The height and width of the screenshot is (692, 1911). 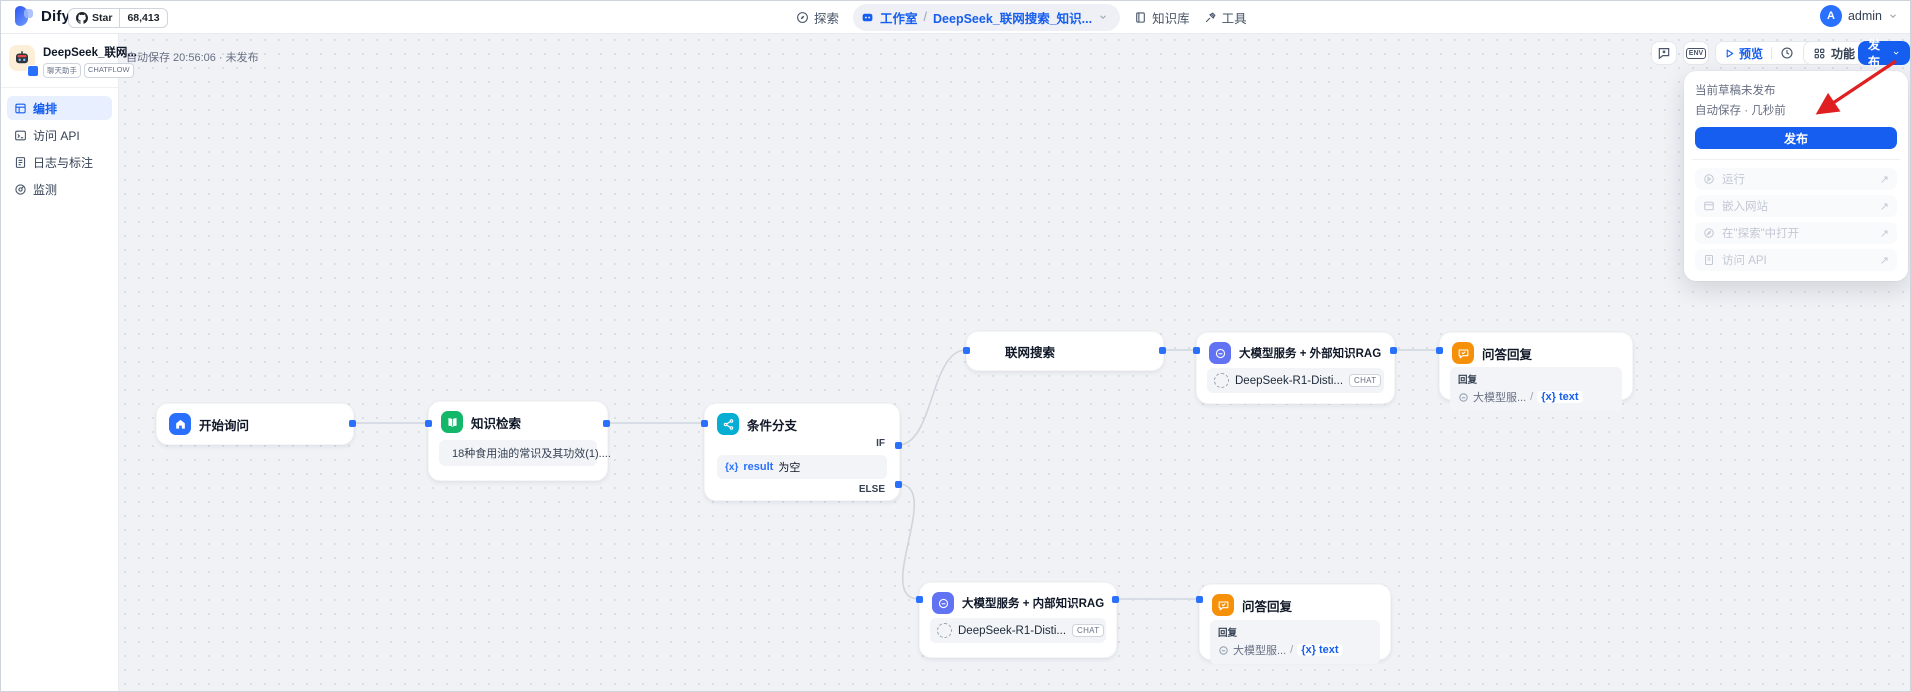 What do you see at coordinates (1033, 604) in the screenshot?
I see `node-title: 大模型服务 + 内部知识RAG` at bounding box center [1033, 604].